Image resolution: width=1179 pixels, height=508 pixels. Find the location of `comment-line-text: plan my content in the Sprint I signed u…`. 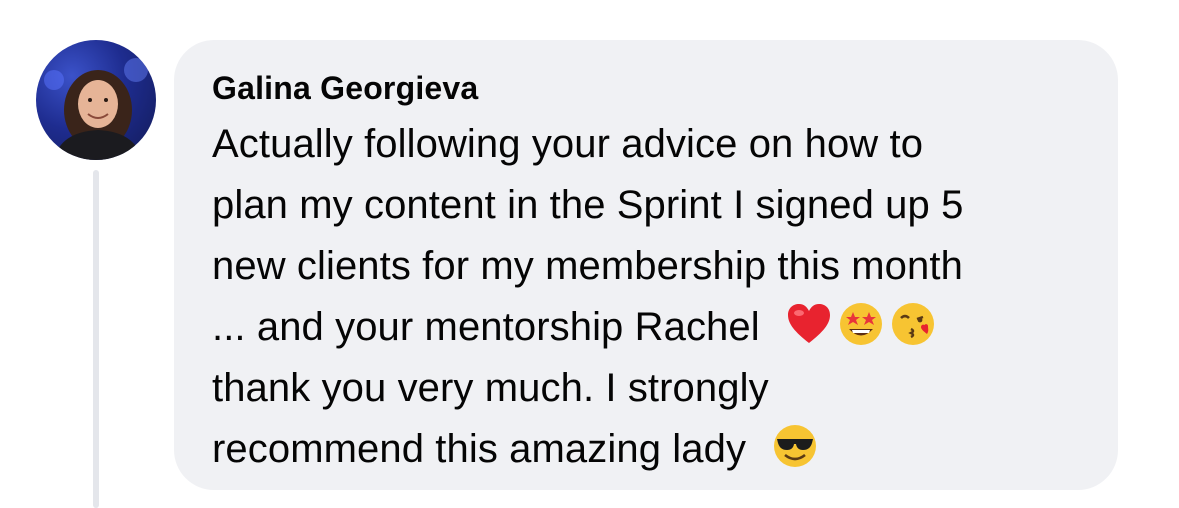

comment-line-text: plan my content in the Sprint I signed u… is located at coordinates (588, 205).